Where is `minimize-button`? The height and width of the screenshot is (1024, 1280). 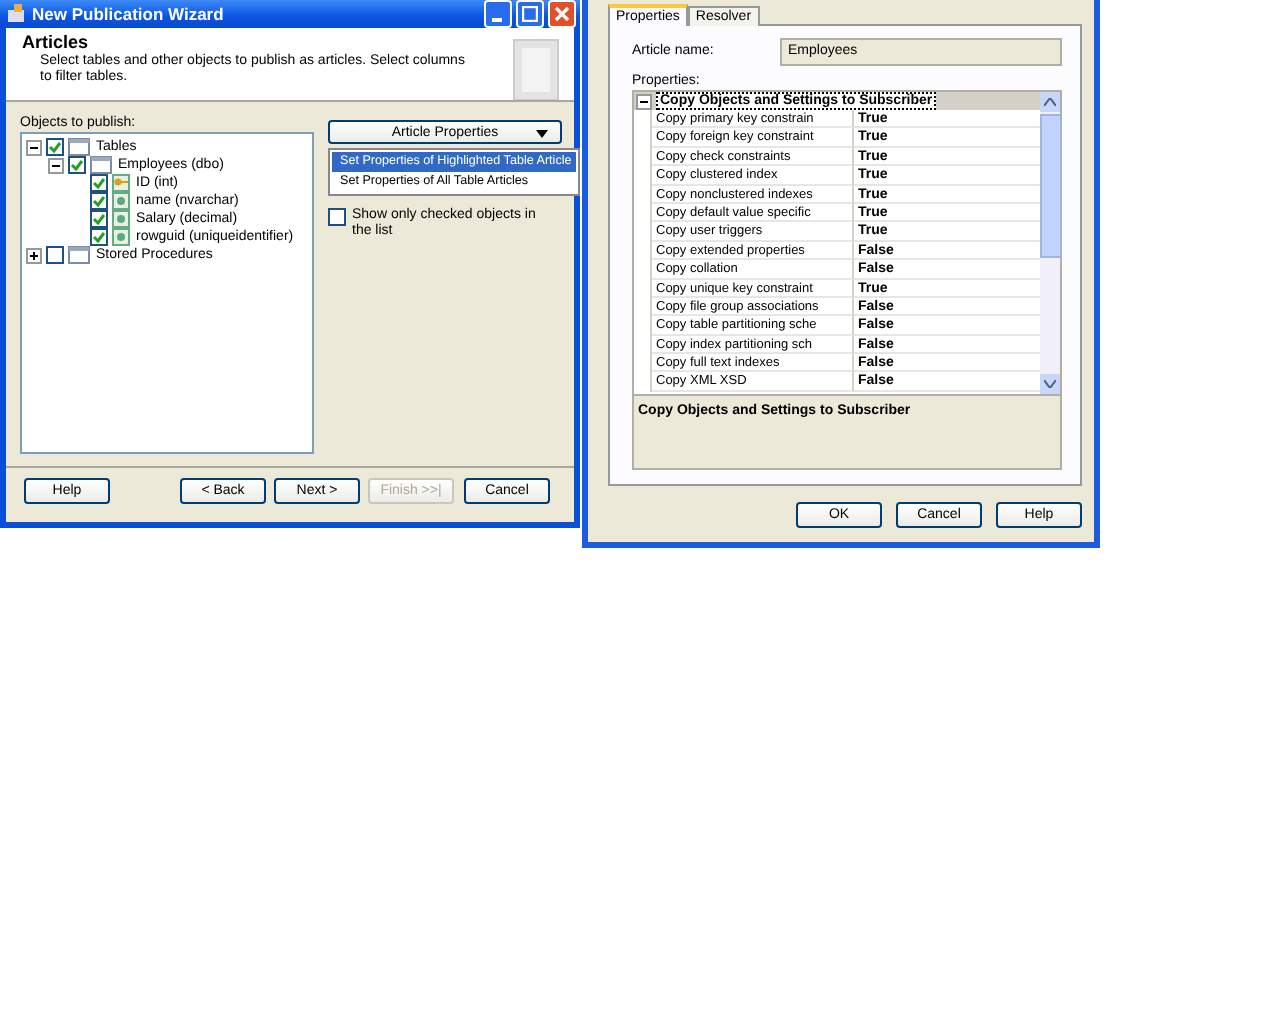 minimize-button is located at coordinates (498, 14).